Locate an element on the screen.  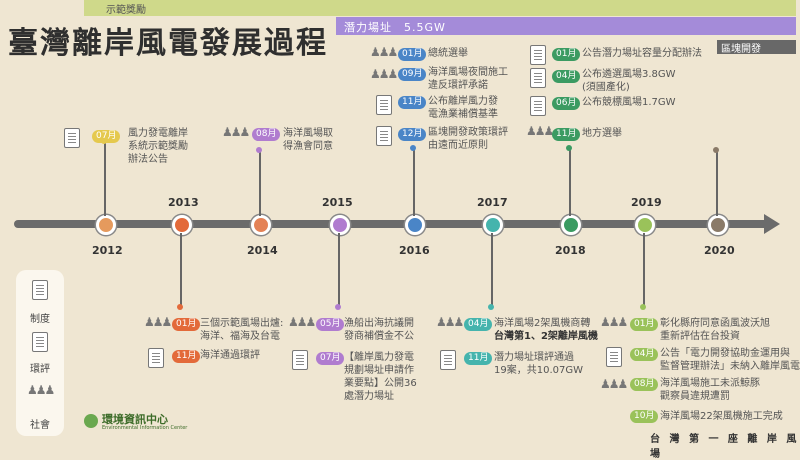
event-text: 公告「電力開發協助金運用與 監督管理辦法」未納入離岸風電 is located at coordinates (730, 360).